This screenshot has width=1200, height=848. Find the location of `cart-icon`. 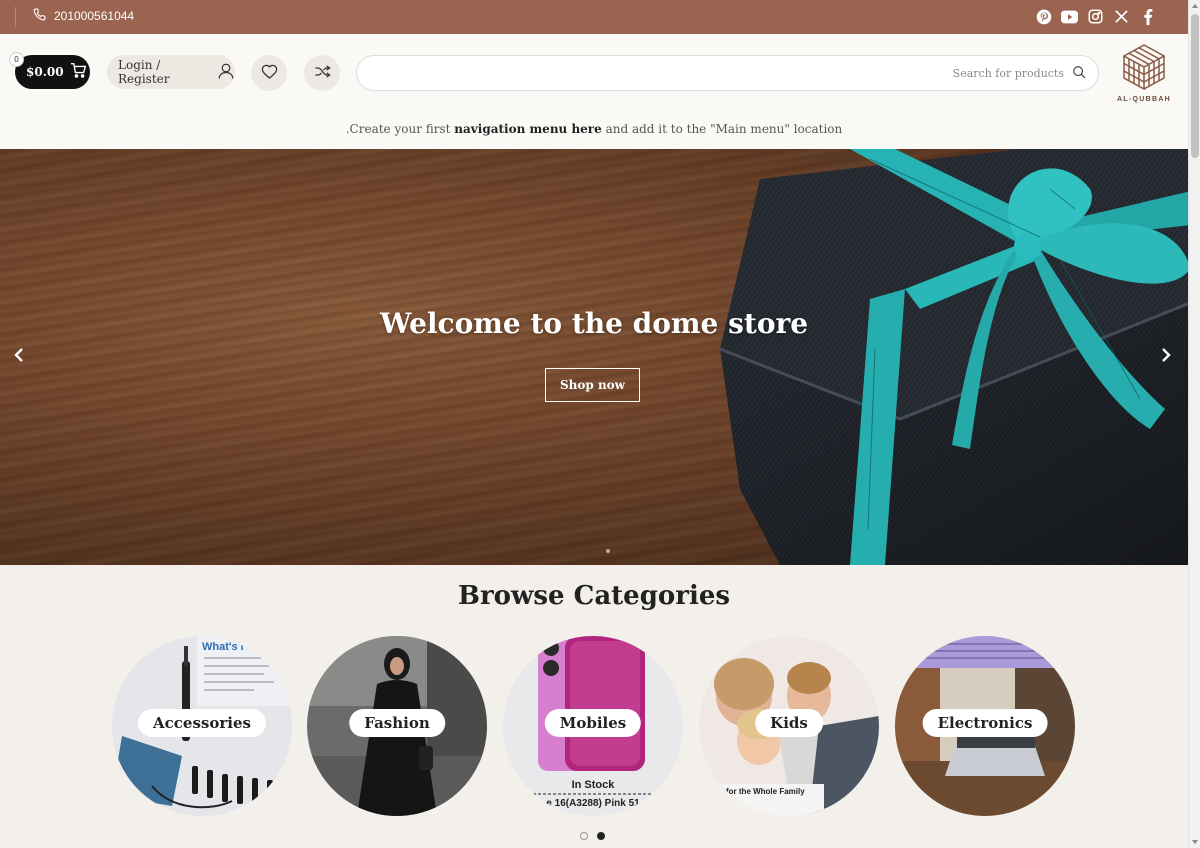

cart-icon is located at coordinates (78, 72).